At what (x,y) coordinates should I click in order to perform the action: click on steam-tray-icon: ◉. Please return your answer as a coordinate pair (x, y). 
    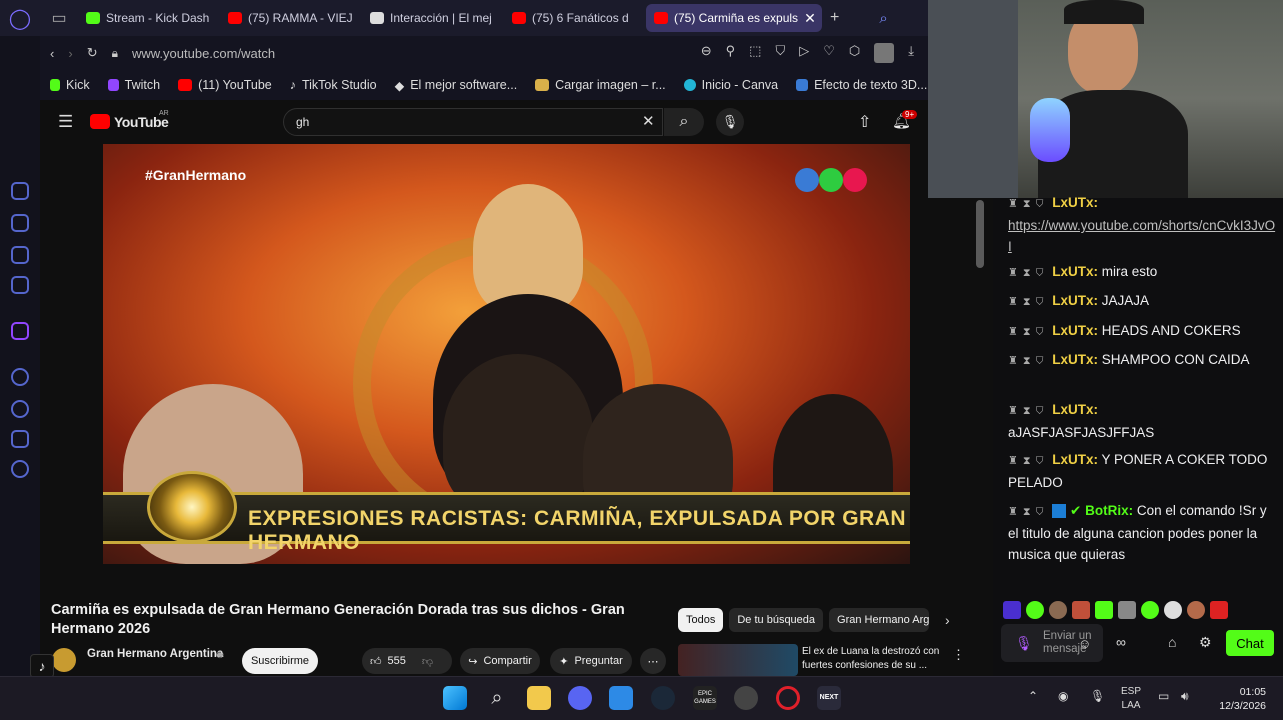
    Looking at the image, I should click on (1063, 696).